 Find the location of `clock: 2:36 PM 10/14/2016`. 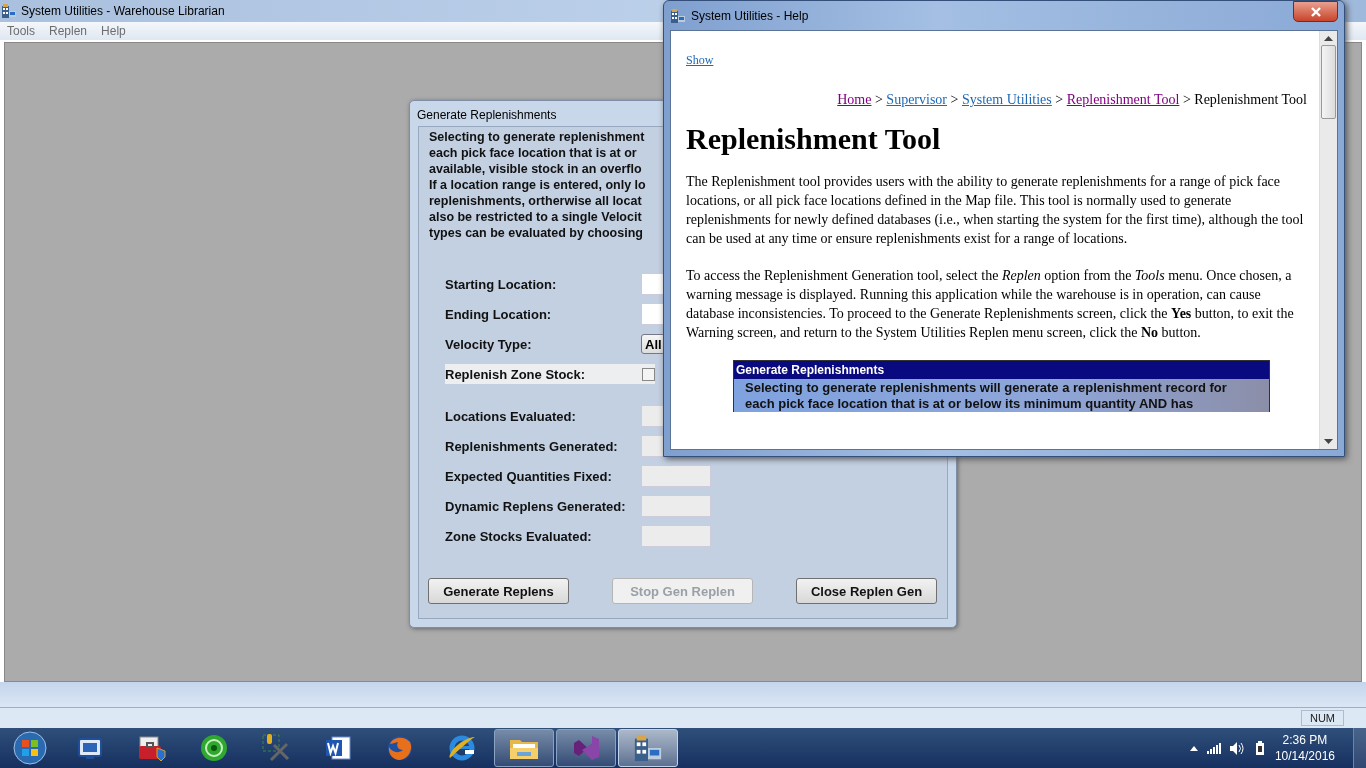

clock: 2:36 PM 10/14/2016 is located at coordinates (1304, 748).